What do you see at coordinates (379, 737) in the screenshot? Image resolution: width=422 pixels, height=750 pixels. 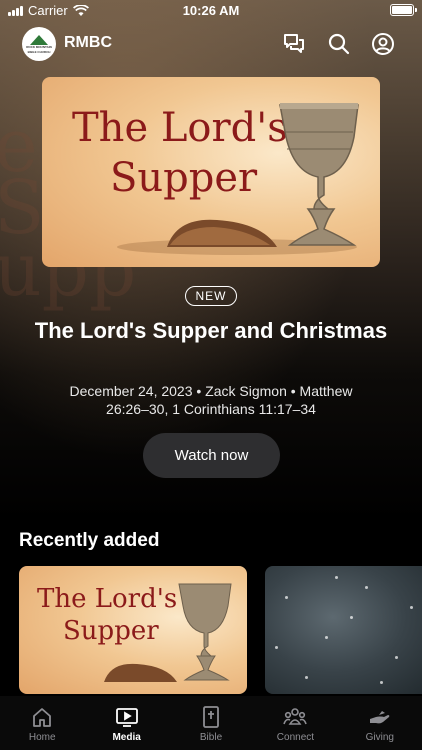 I see `tab-giving-label: Giving` at bounding box center [379, 737].